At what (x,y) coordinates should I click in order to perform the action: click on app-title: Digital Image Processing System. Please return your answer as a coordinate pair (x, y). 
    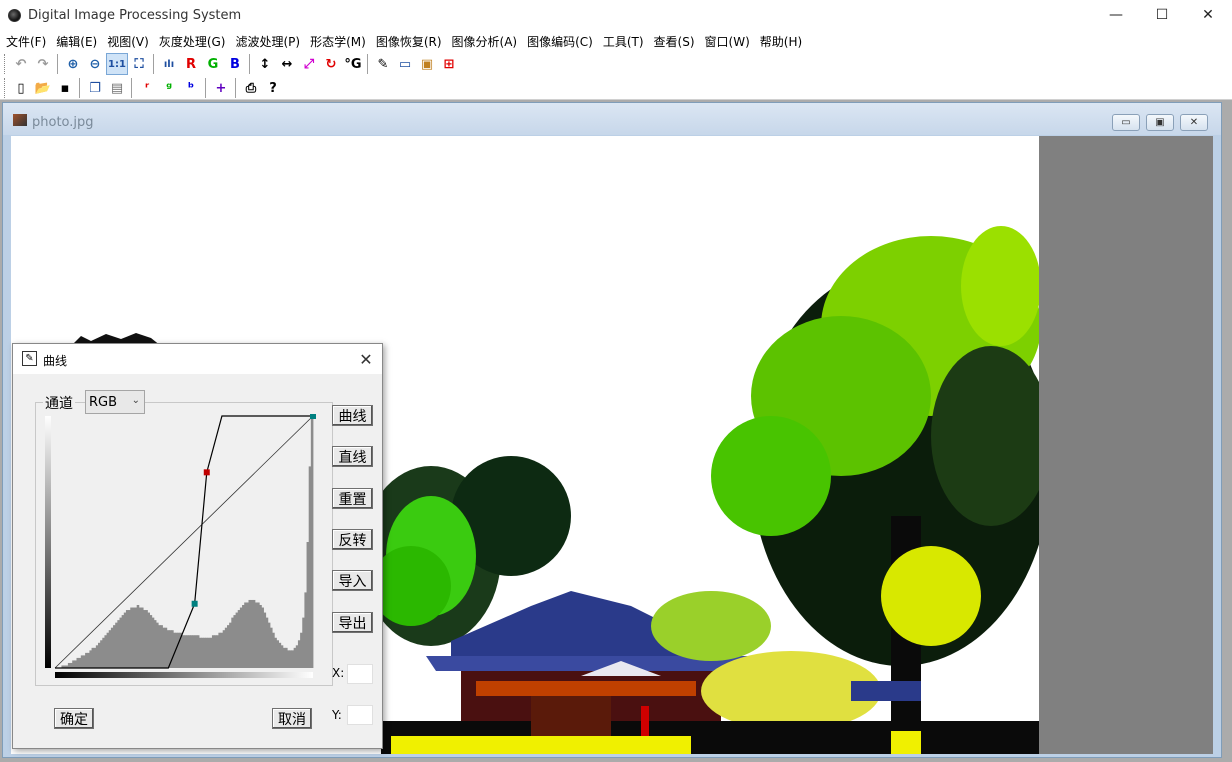
    Looking at the image, I should click on (135, 15).